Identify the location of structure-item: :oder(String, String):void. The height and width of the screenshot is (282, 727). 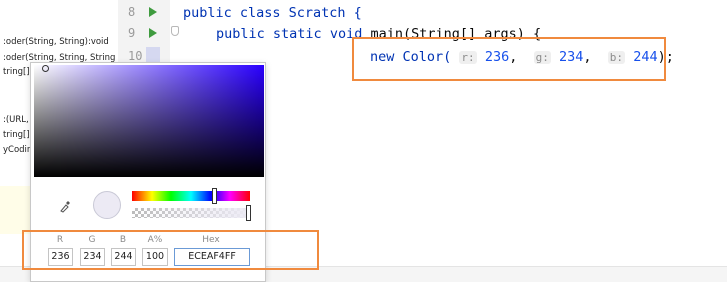
(56, 42).